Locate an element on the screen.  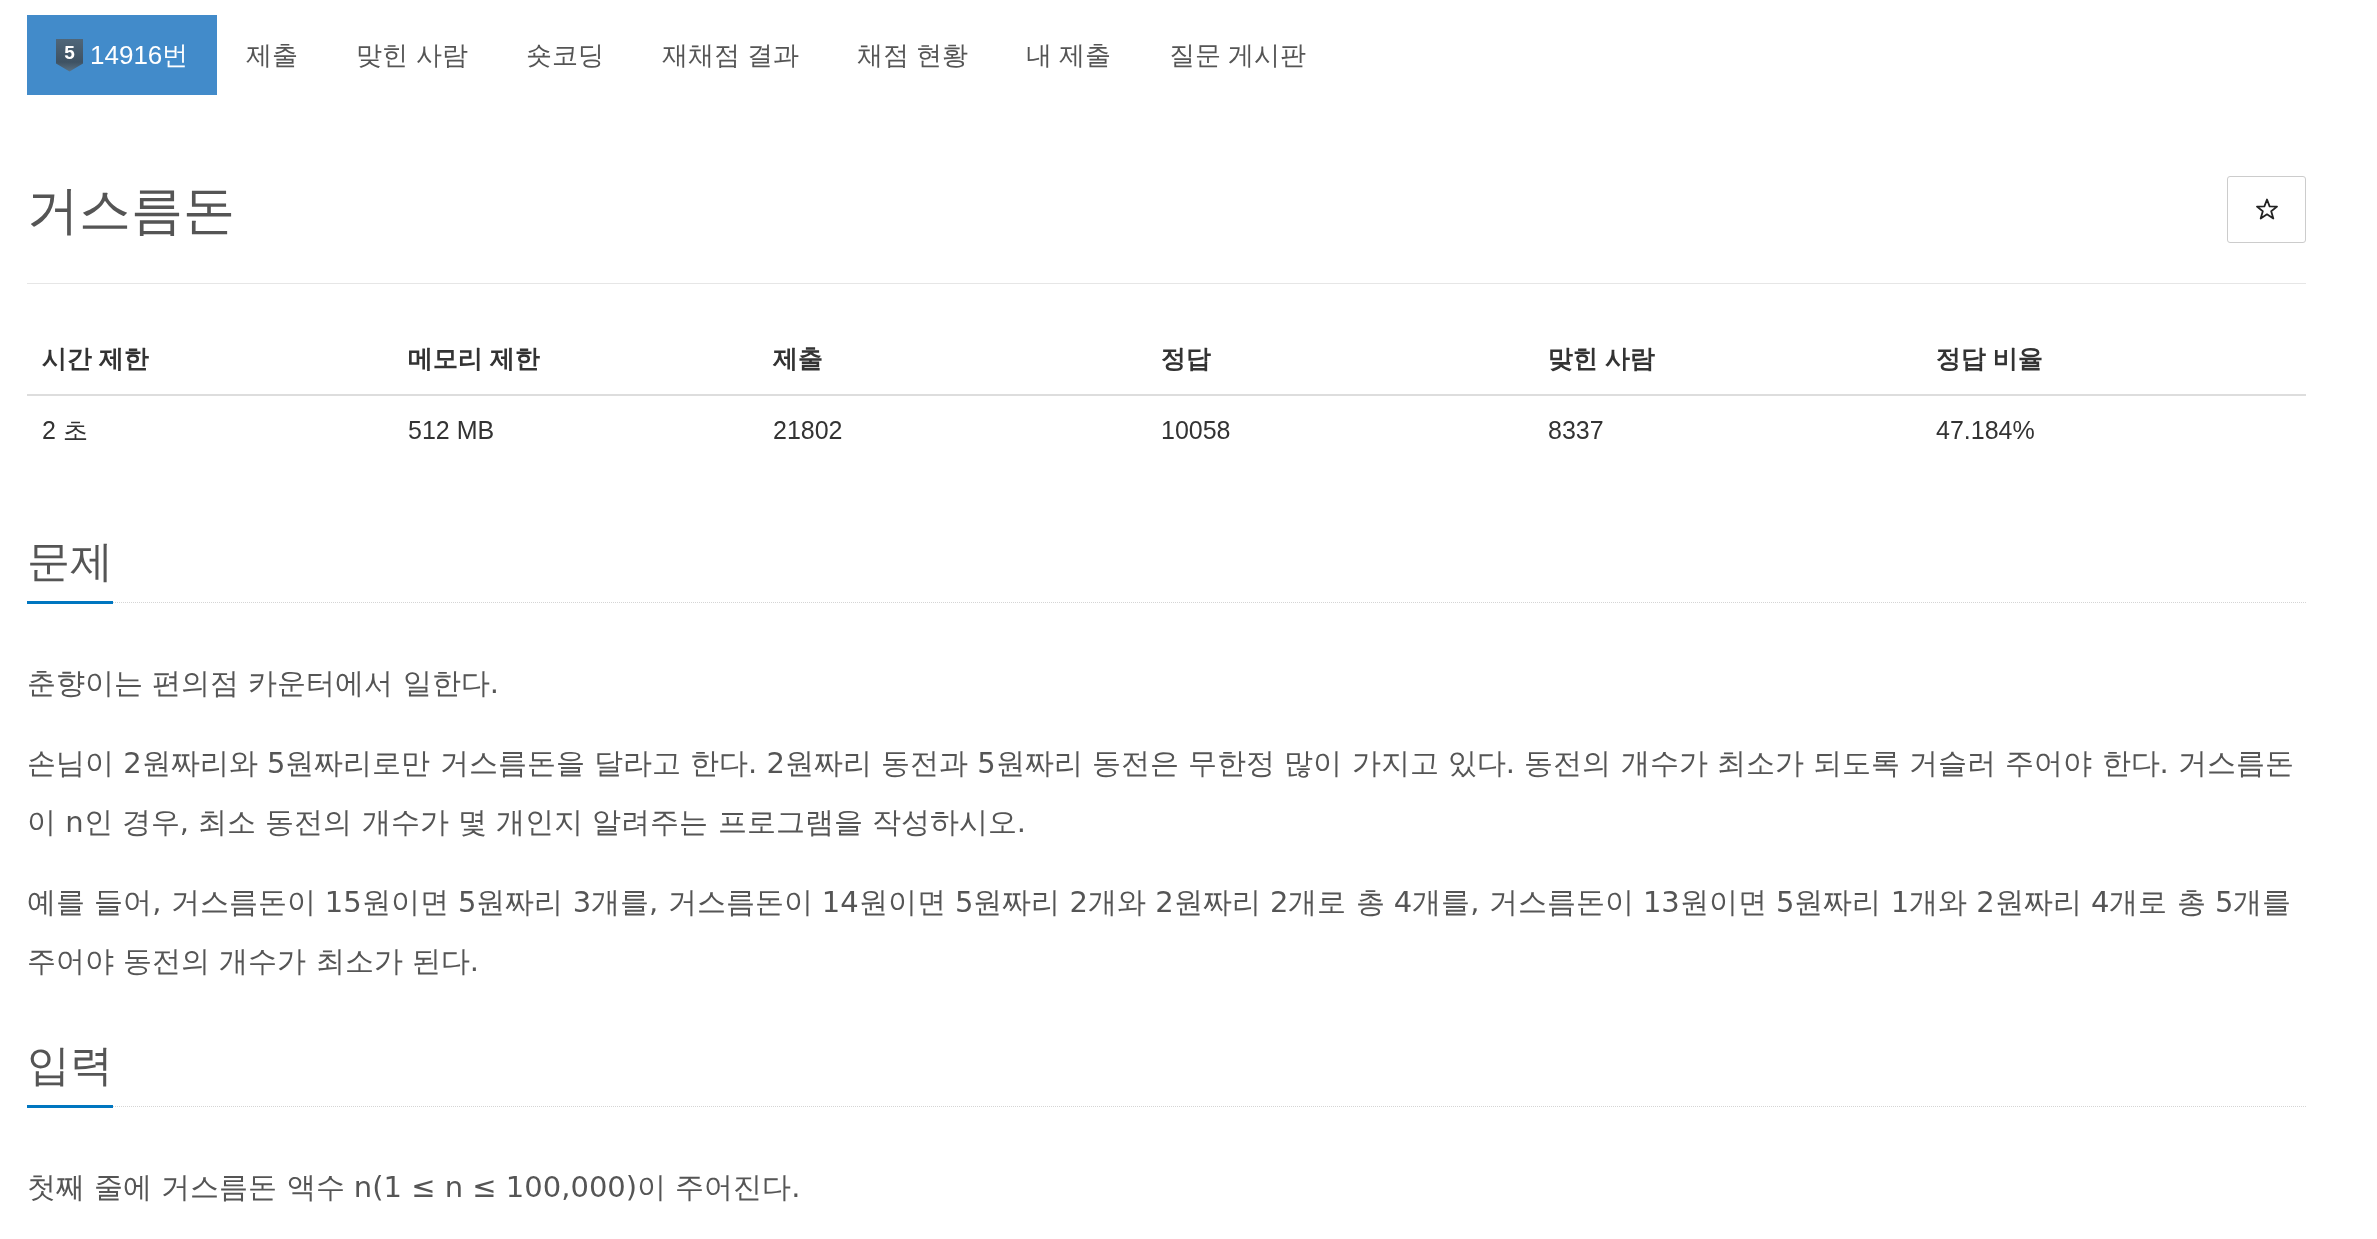
nav-tab: 맞힌 사람 is located at coordinates (412, 55).